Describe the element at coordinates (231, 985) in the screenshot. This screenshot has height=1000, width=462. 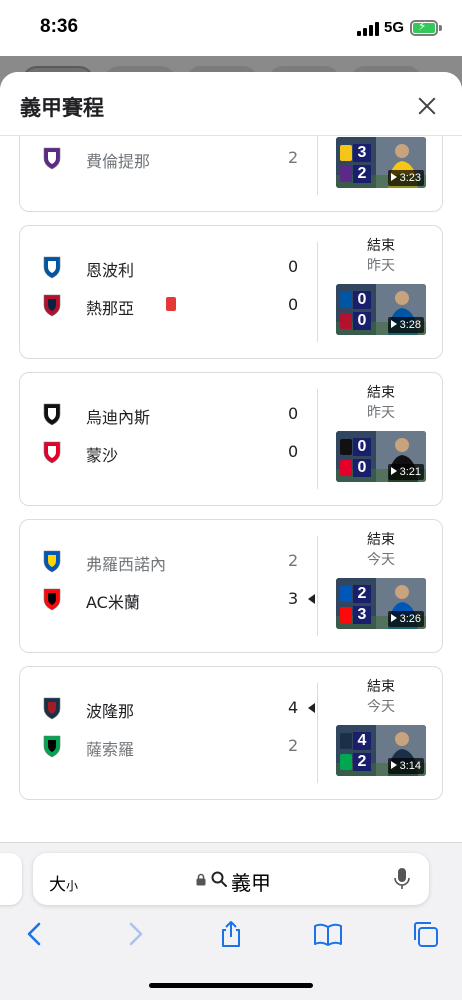
I see `home-indicator` at that location.